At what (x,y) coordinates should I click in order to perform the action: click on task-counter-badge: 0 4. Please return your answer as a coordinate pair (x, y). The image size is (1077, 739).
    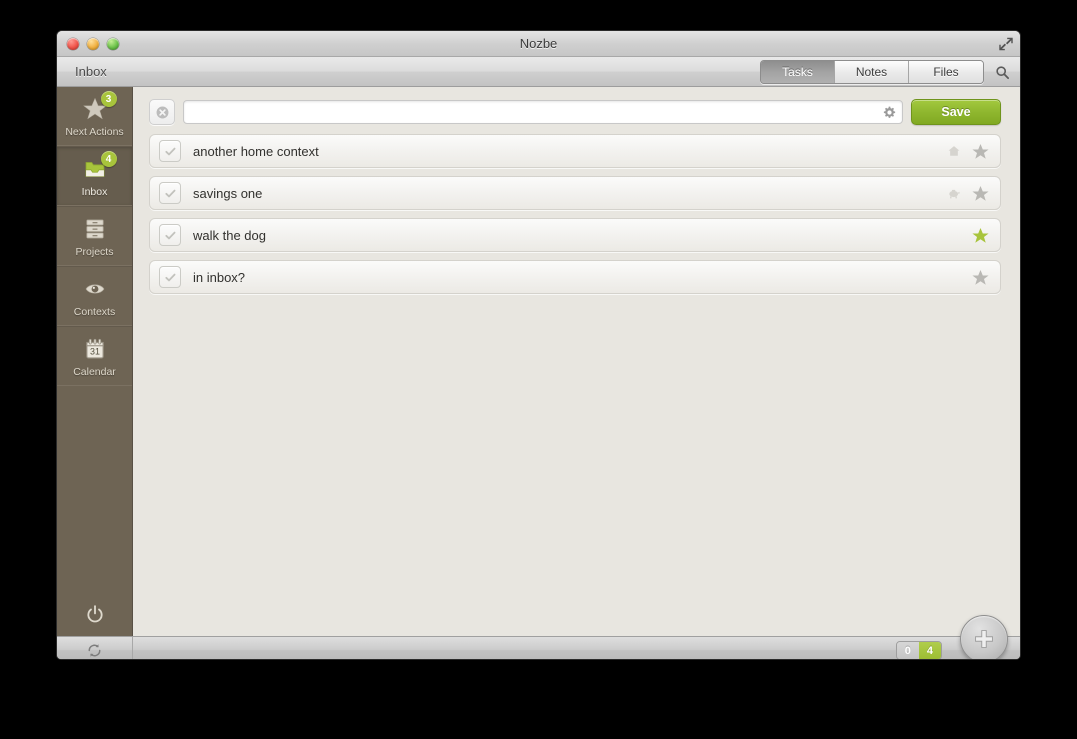
    Looking at the image, I should click on (918, 650).